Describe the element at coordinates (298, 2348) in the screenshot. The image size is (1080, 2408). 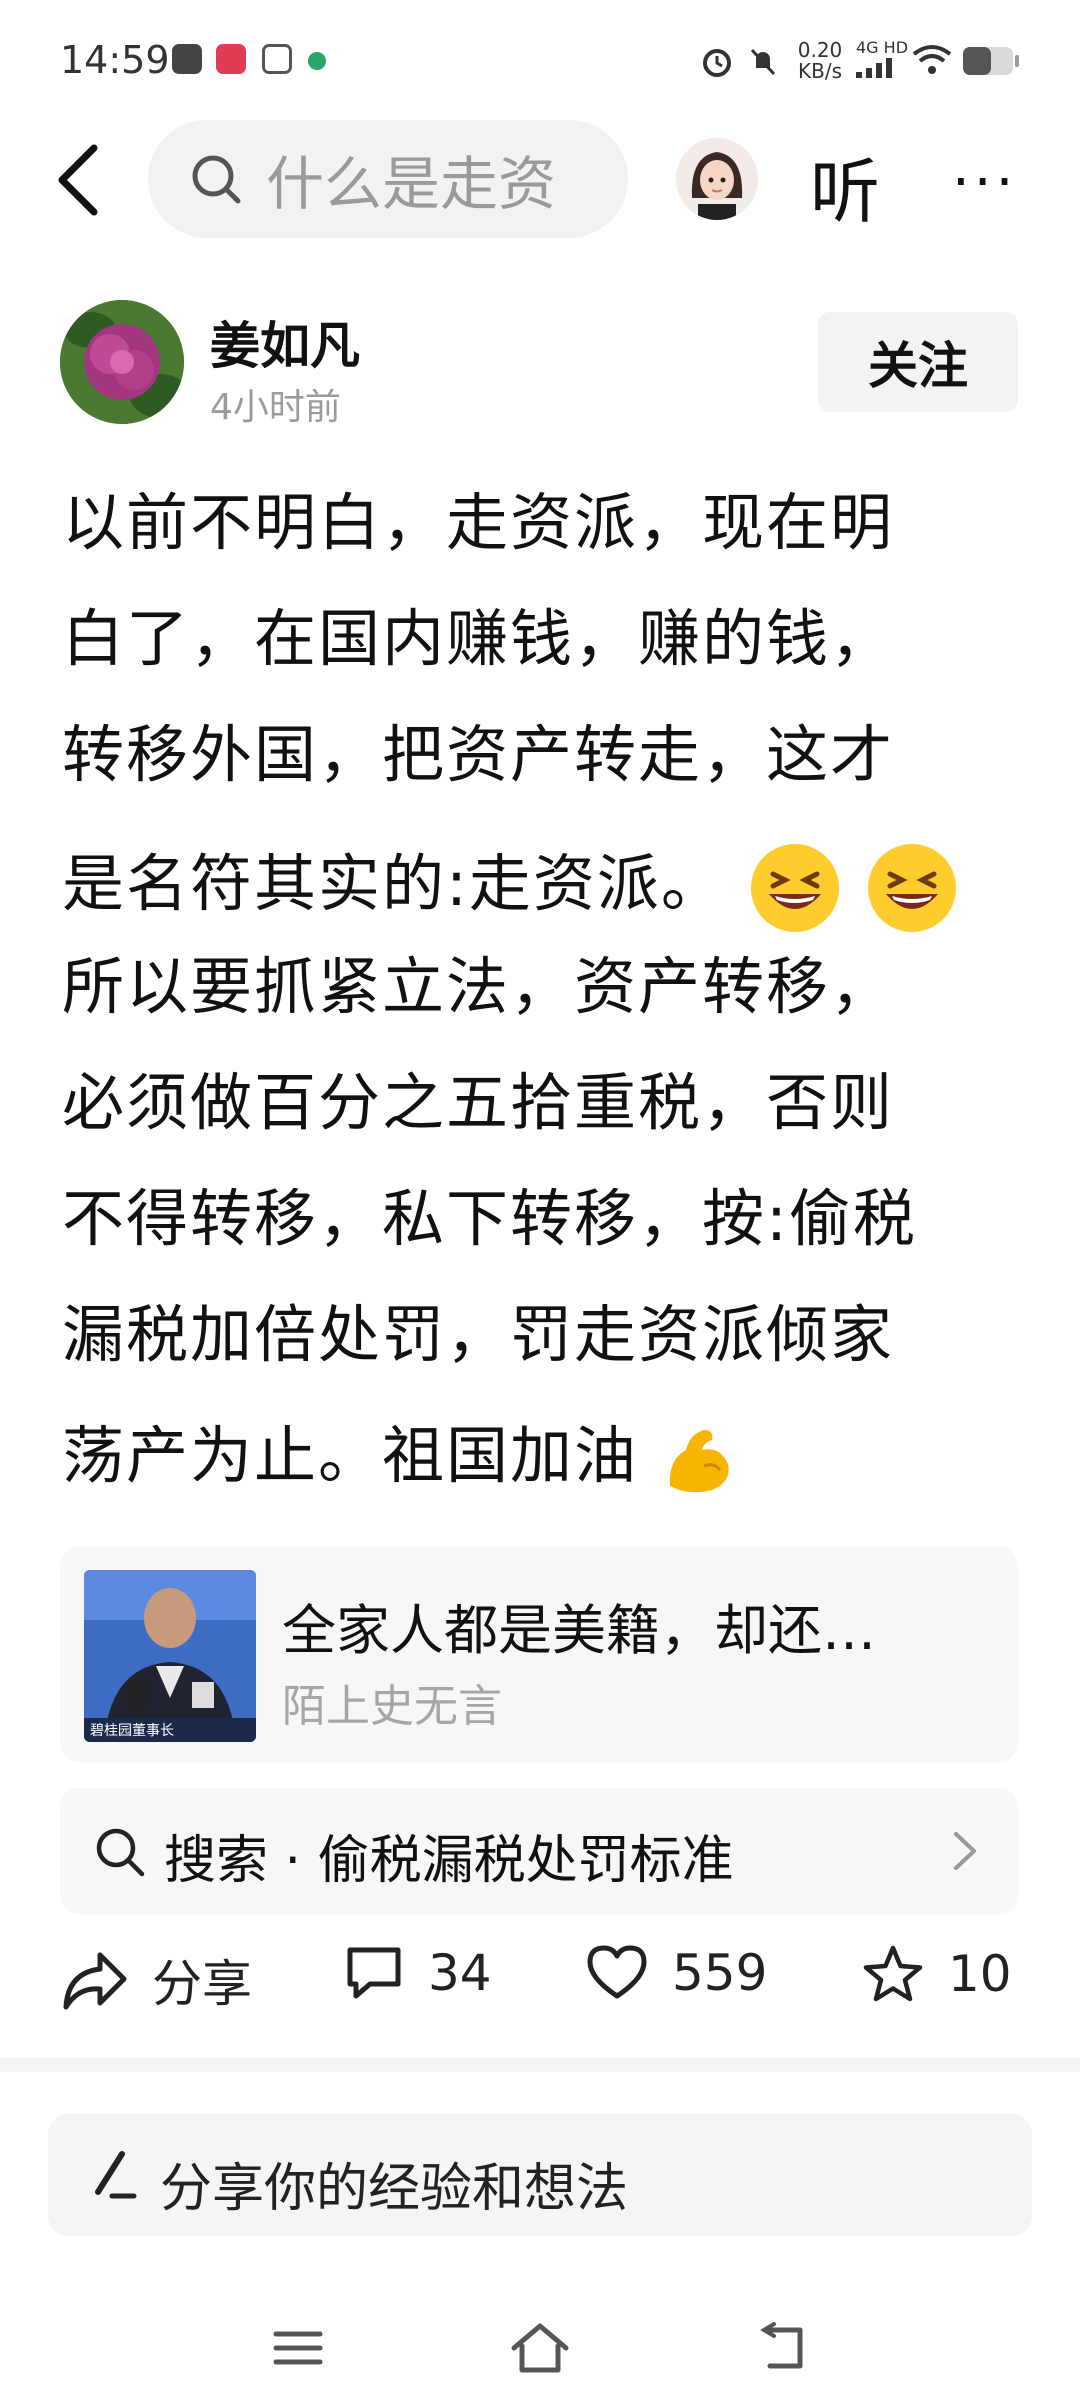
I see `menu-nav-icon` at that location.